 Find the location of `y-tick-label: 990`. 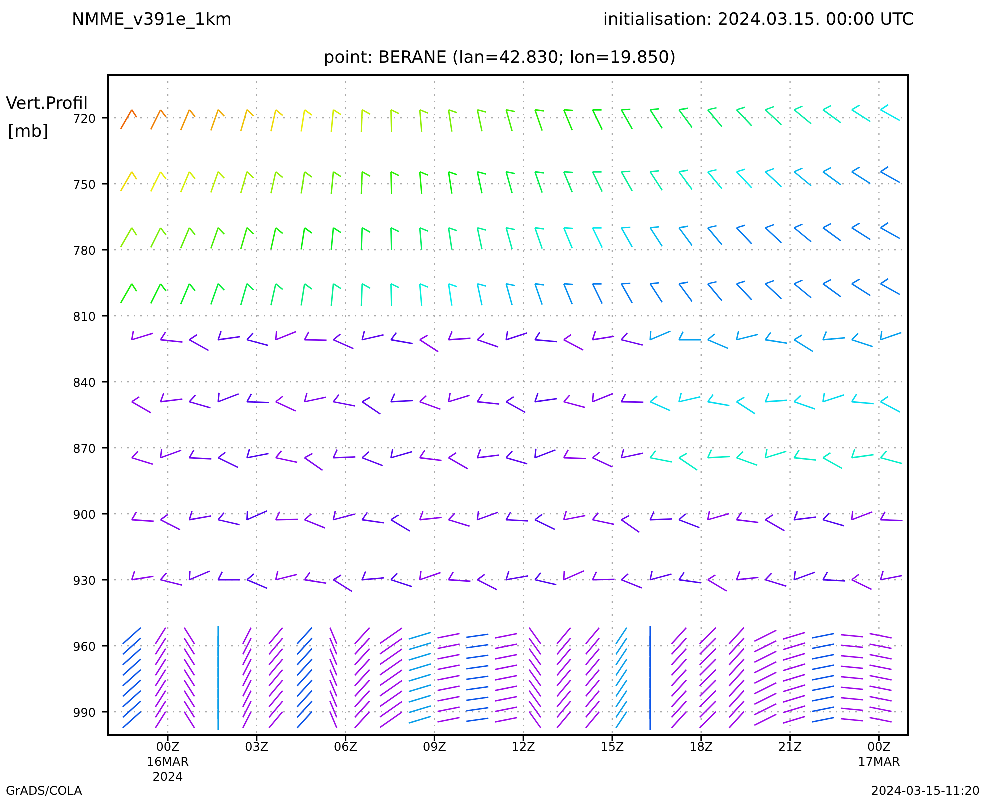

y-tick-label: 990 is located at coordinates (84, 713).